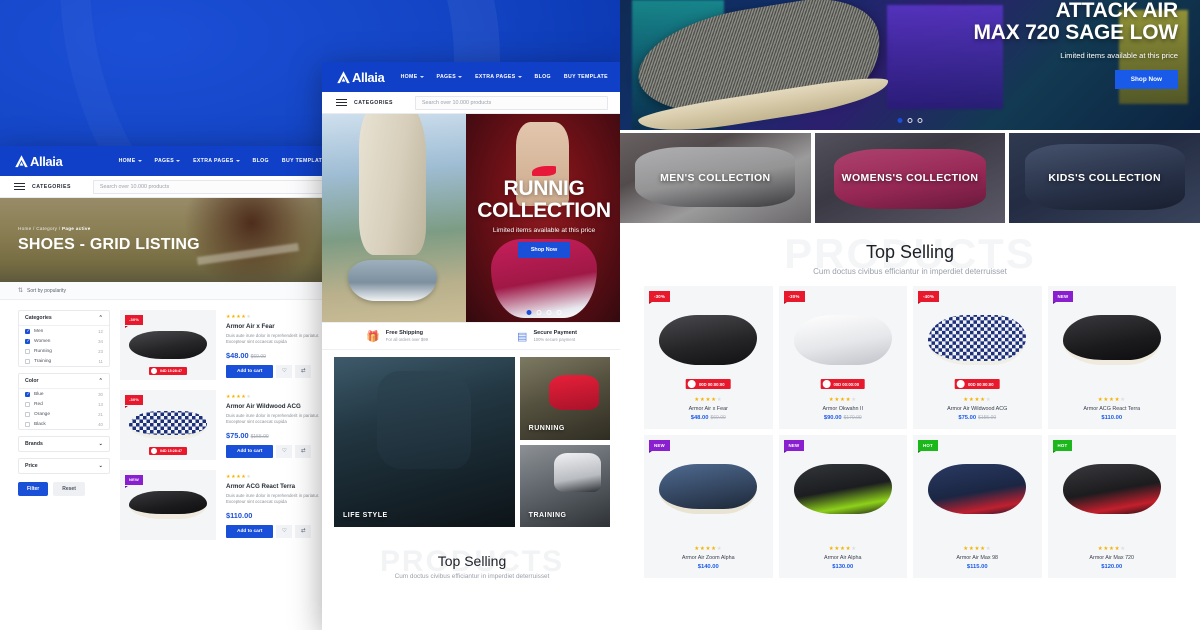  I want to click on product-name: Armor Air Zoom Alpha, so click(708, 558).